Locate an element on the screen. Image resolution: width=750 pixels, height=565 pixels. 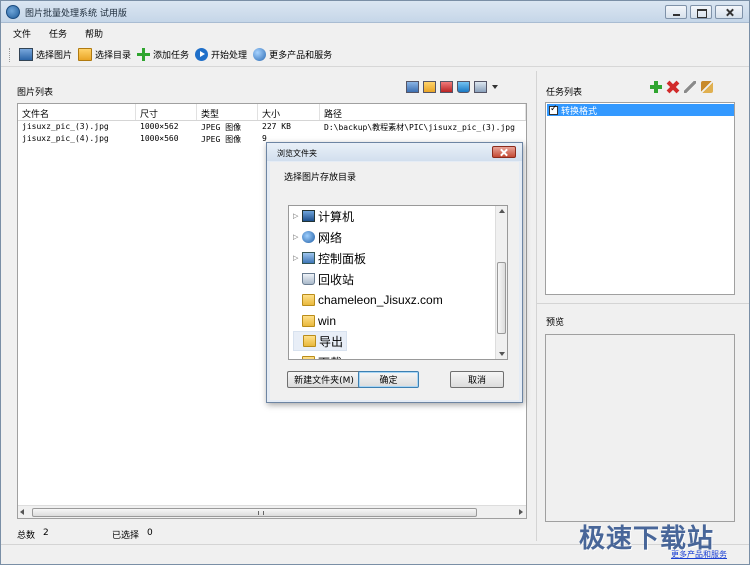
tree-item-label: 导出 is located at coordinates (331, 341).